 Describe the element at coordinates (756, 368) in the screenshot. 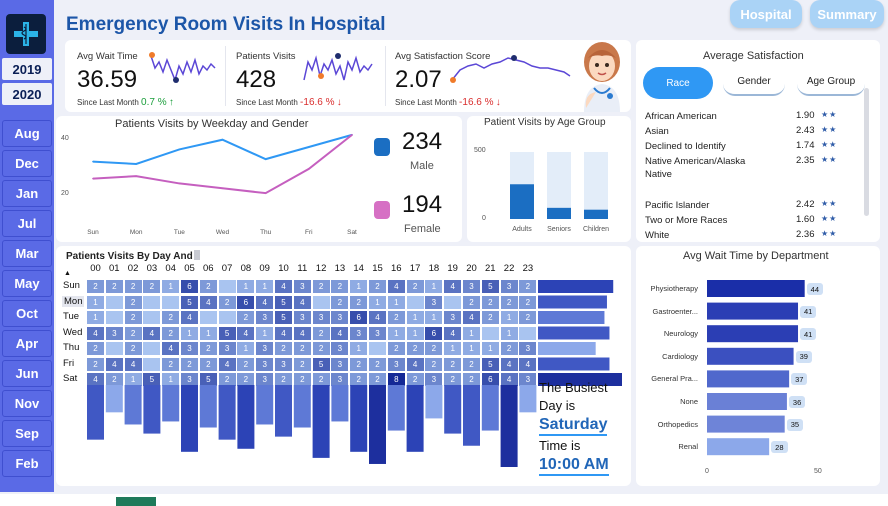

I see `department-bar-chart` at that location.